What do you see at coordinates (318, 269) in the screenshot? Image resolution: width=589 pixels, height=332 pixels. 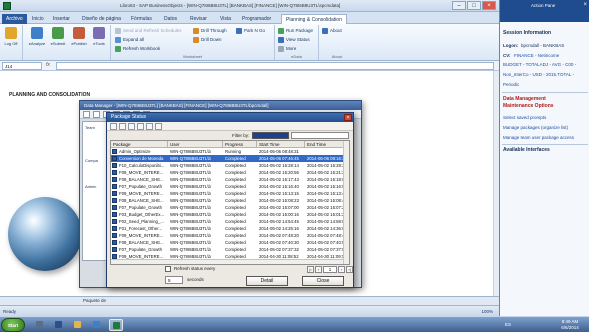 I see `prev-page-button: ‹` at bounding box center [318, 269].